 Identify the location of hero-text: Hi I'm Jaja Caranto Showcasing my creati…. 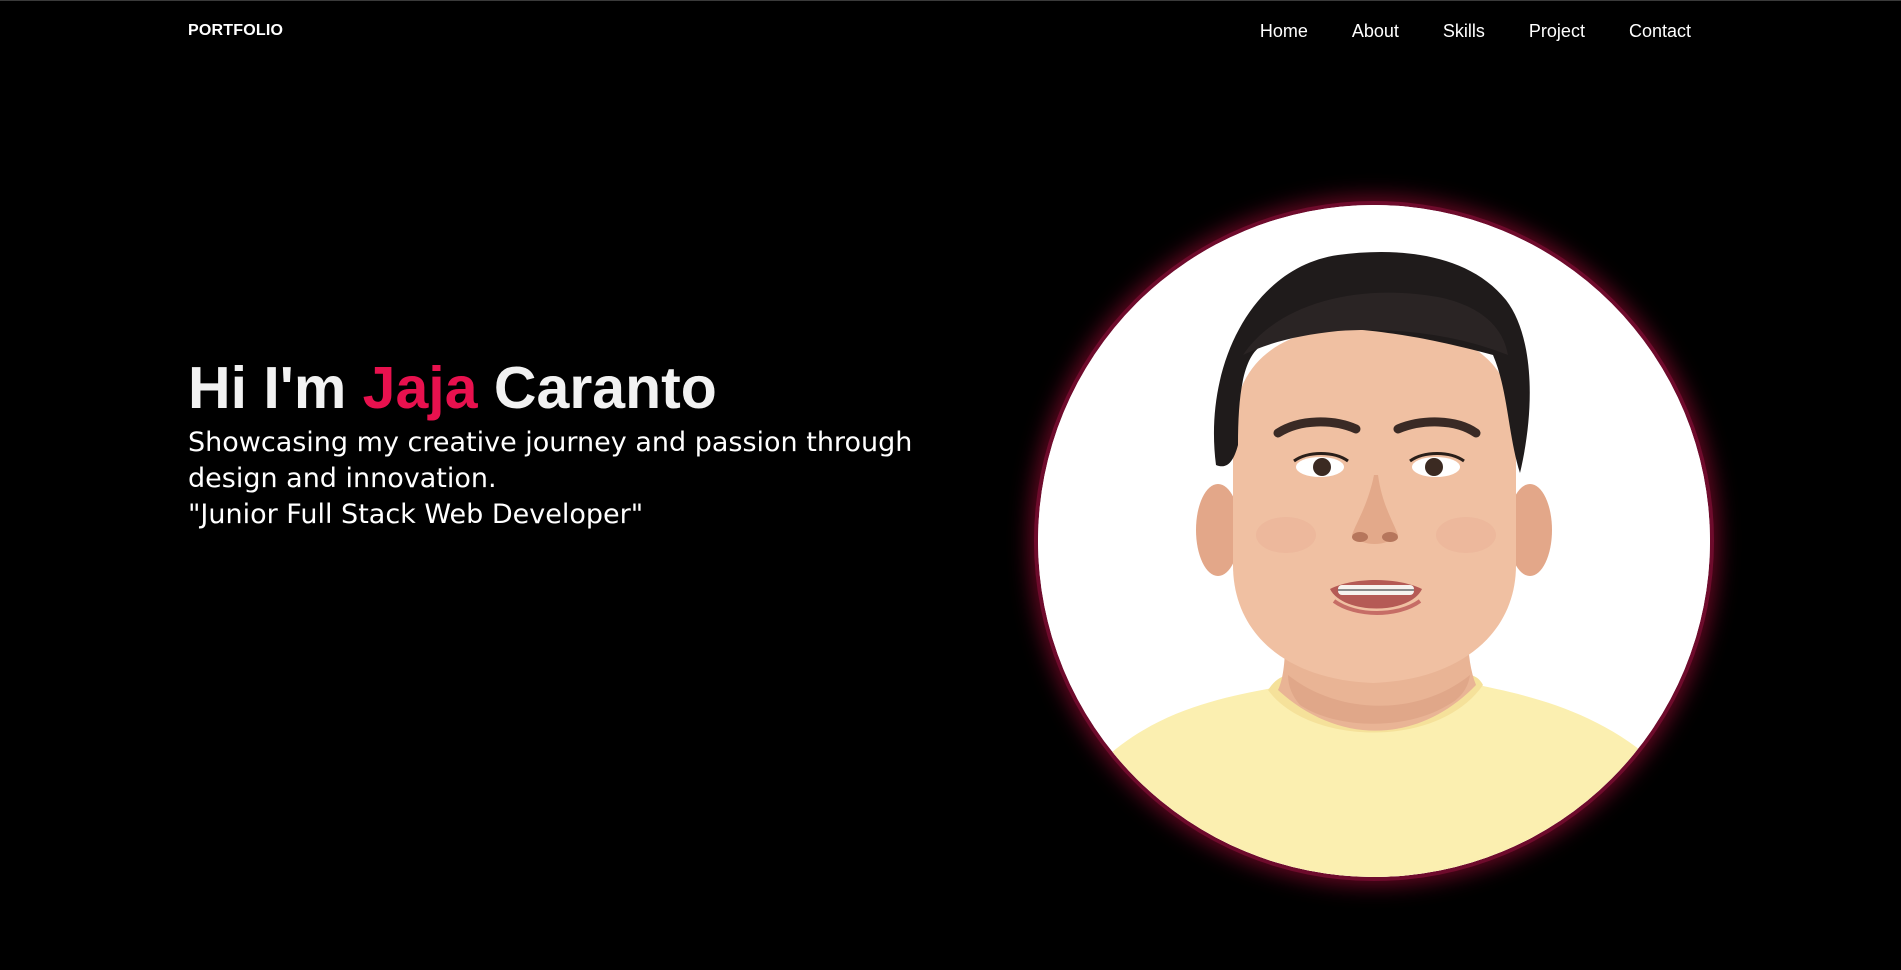
(598, 443).